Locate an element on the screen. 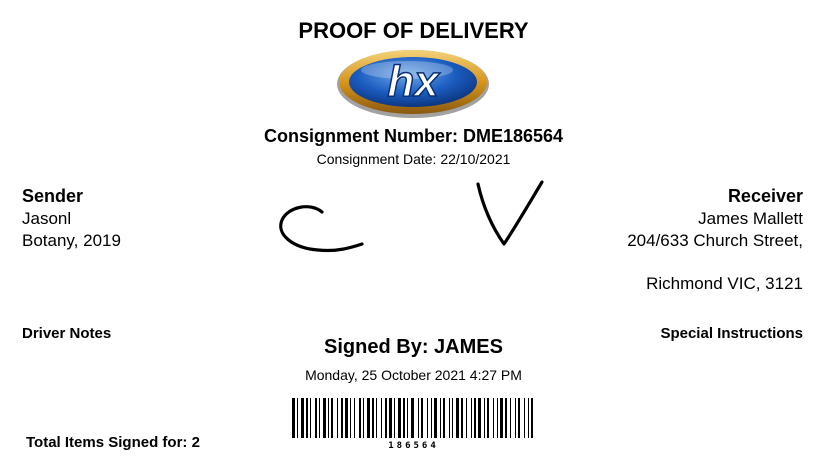 This screenshot has height=473, width=827. sender-name: Jasonl is located at coordinates (47, 218).